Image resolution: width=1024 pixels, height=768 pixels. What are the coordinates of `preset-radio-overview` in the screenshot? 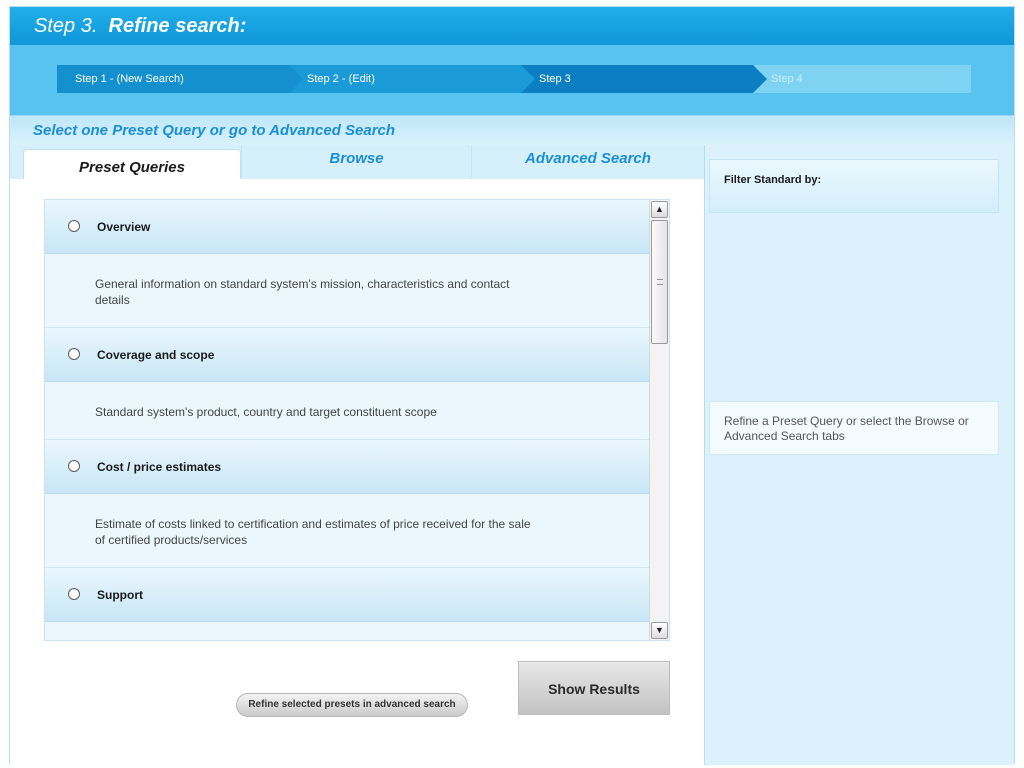 It's located at (74, 226).